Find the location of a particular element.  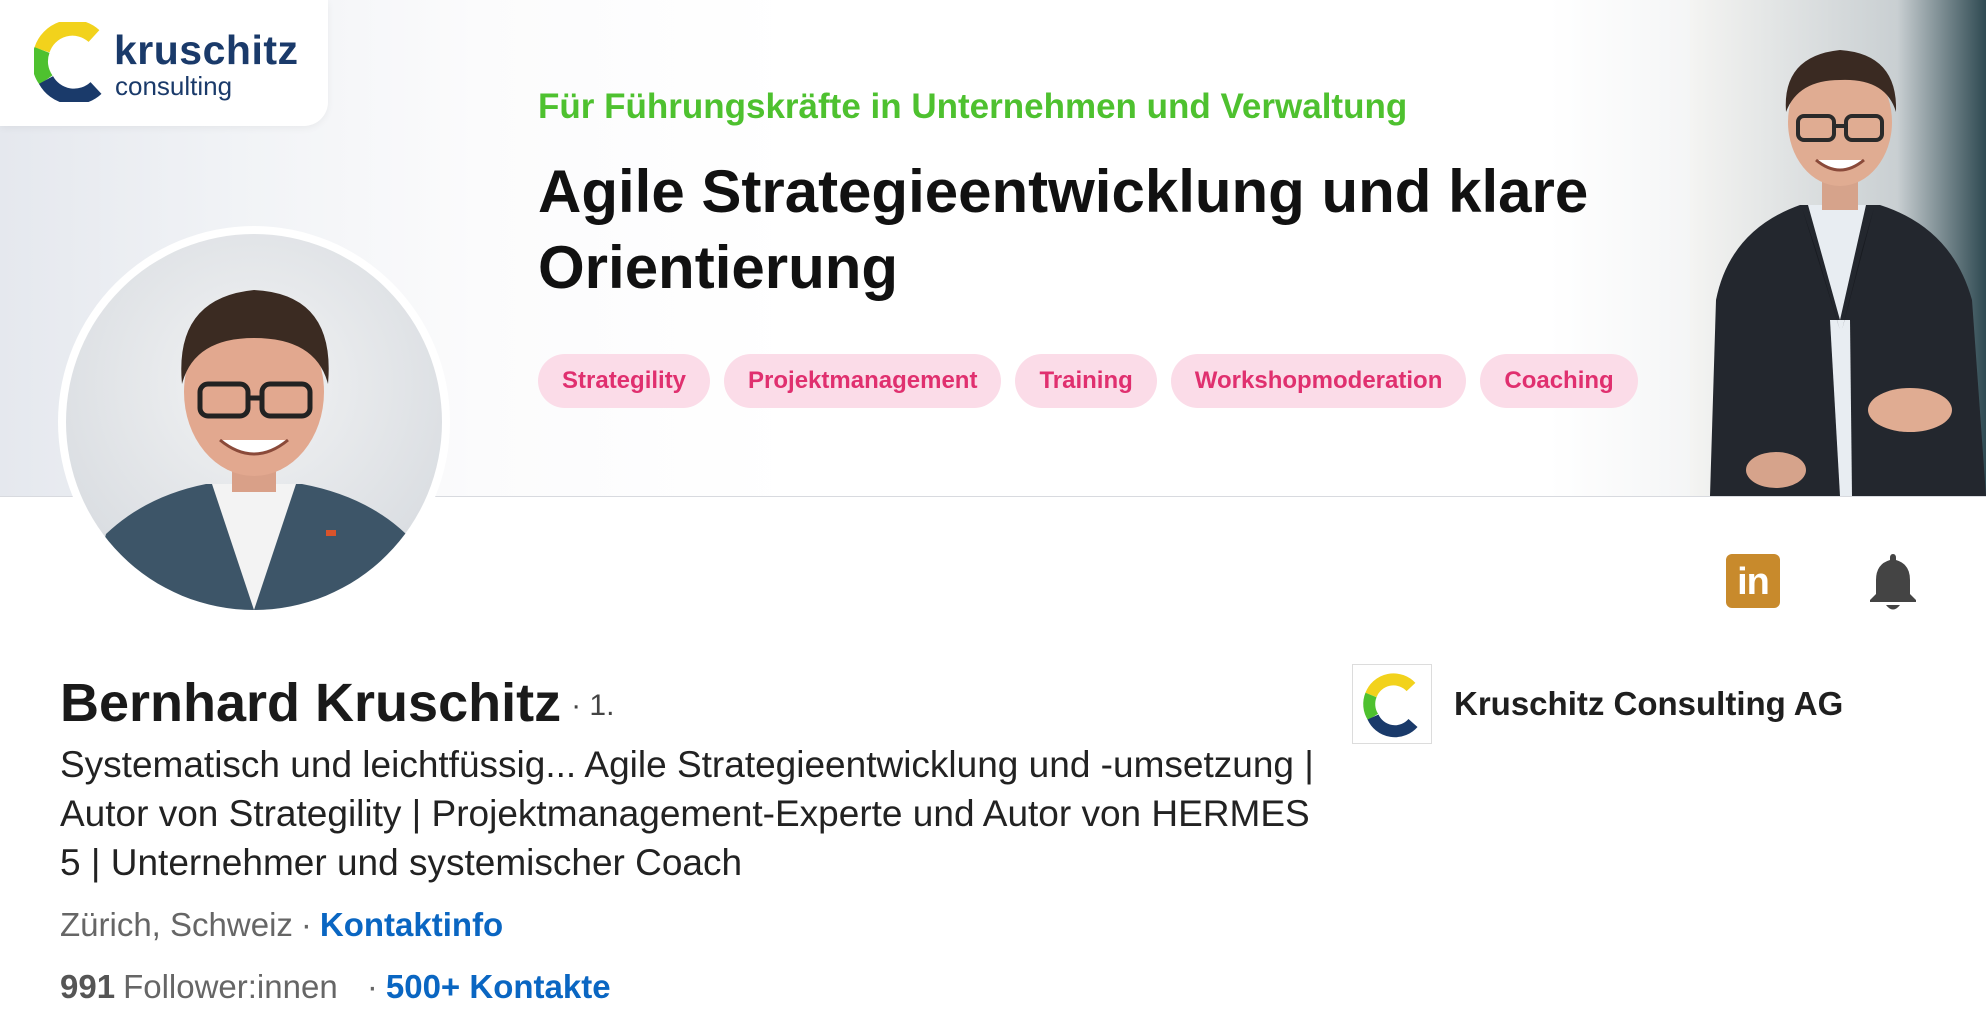

kruschitz-c-logo-icon is located at coordinates (68, 62).